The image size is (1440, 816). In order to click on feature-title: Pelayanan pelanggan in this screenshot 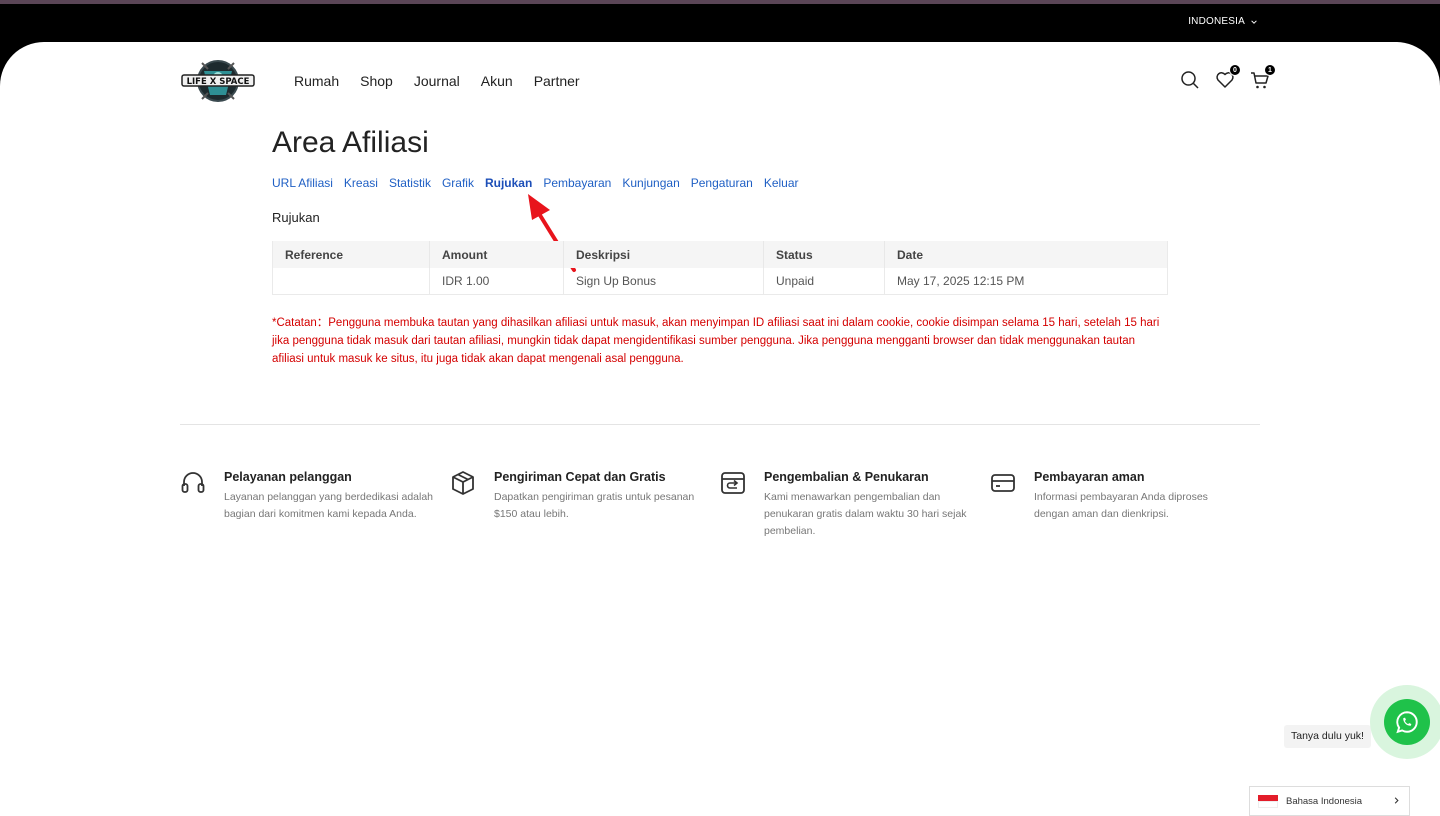, I will do `click(288, 477)`.